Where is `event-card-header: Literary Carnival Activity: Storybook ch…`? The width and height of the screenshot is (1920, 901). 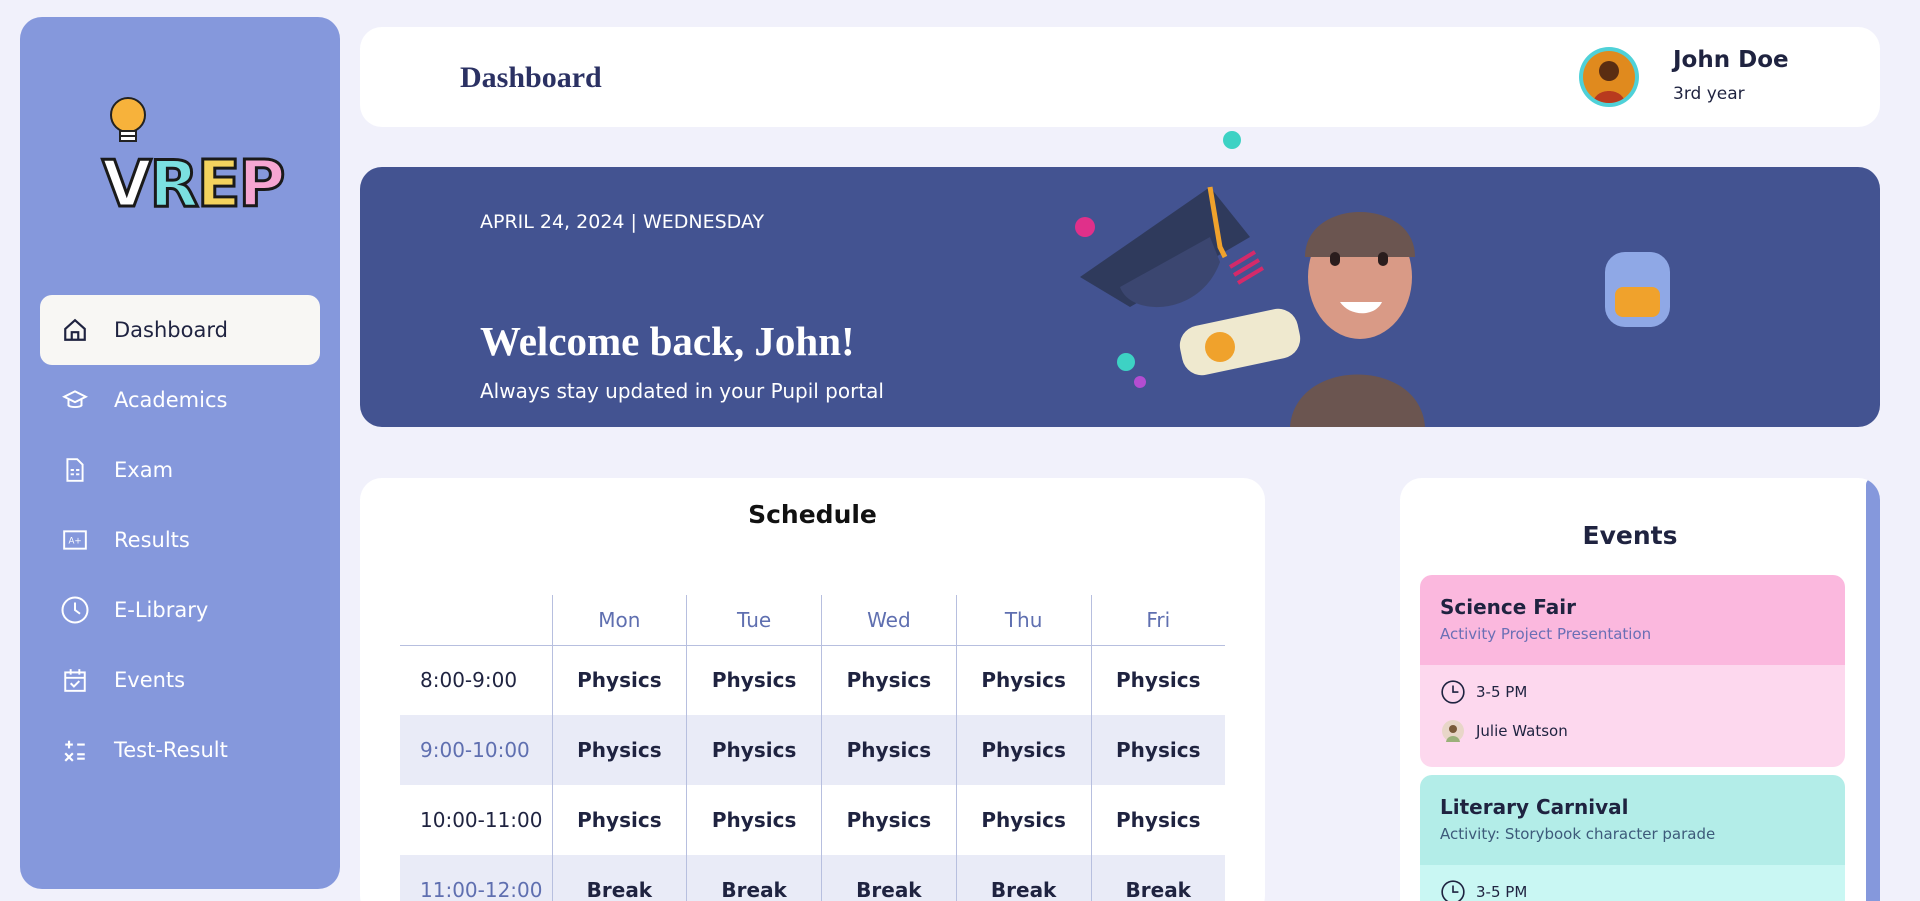
event-card-header: Literary Carnival Activity: Storybook ch… is located at coordinates (1632, 820).